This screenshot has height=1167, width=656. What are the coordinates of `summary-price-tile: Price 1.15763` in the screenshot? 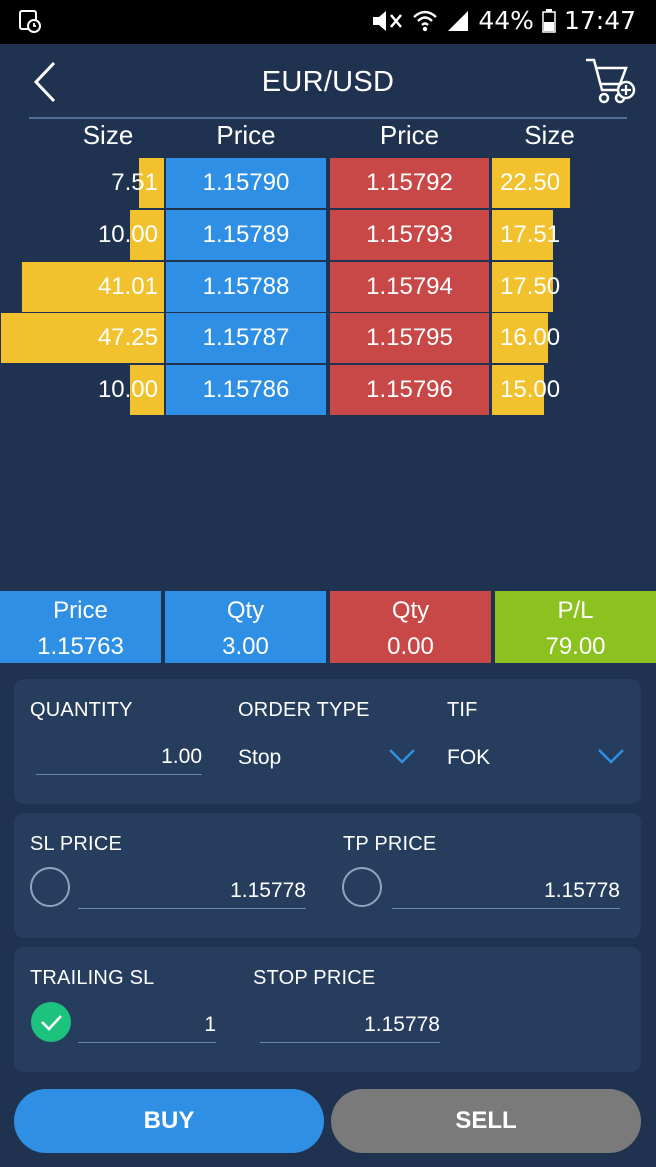 It's located at (80, 627).